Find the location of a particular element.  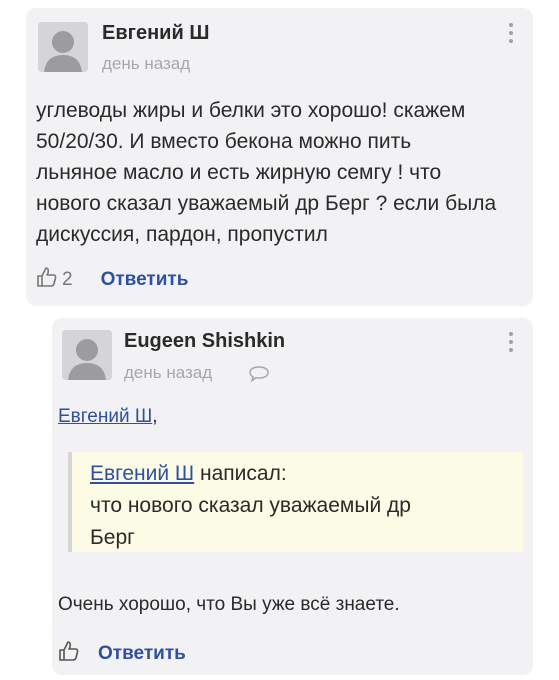

comment-text: Очень хорошо, что Вы уже всё знаете. is located at coordinates (229, 604).